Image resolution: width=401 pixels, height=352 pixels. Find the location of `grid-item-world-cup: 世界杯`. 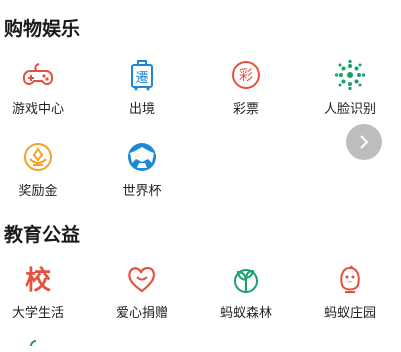

grid-item-world-cup: 世界杯 is located at coordinates (142, 173).